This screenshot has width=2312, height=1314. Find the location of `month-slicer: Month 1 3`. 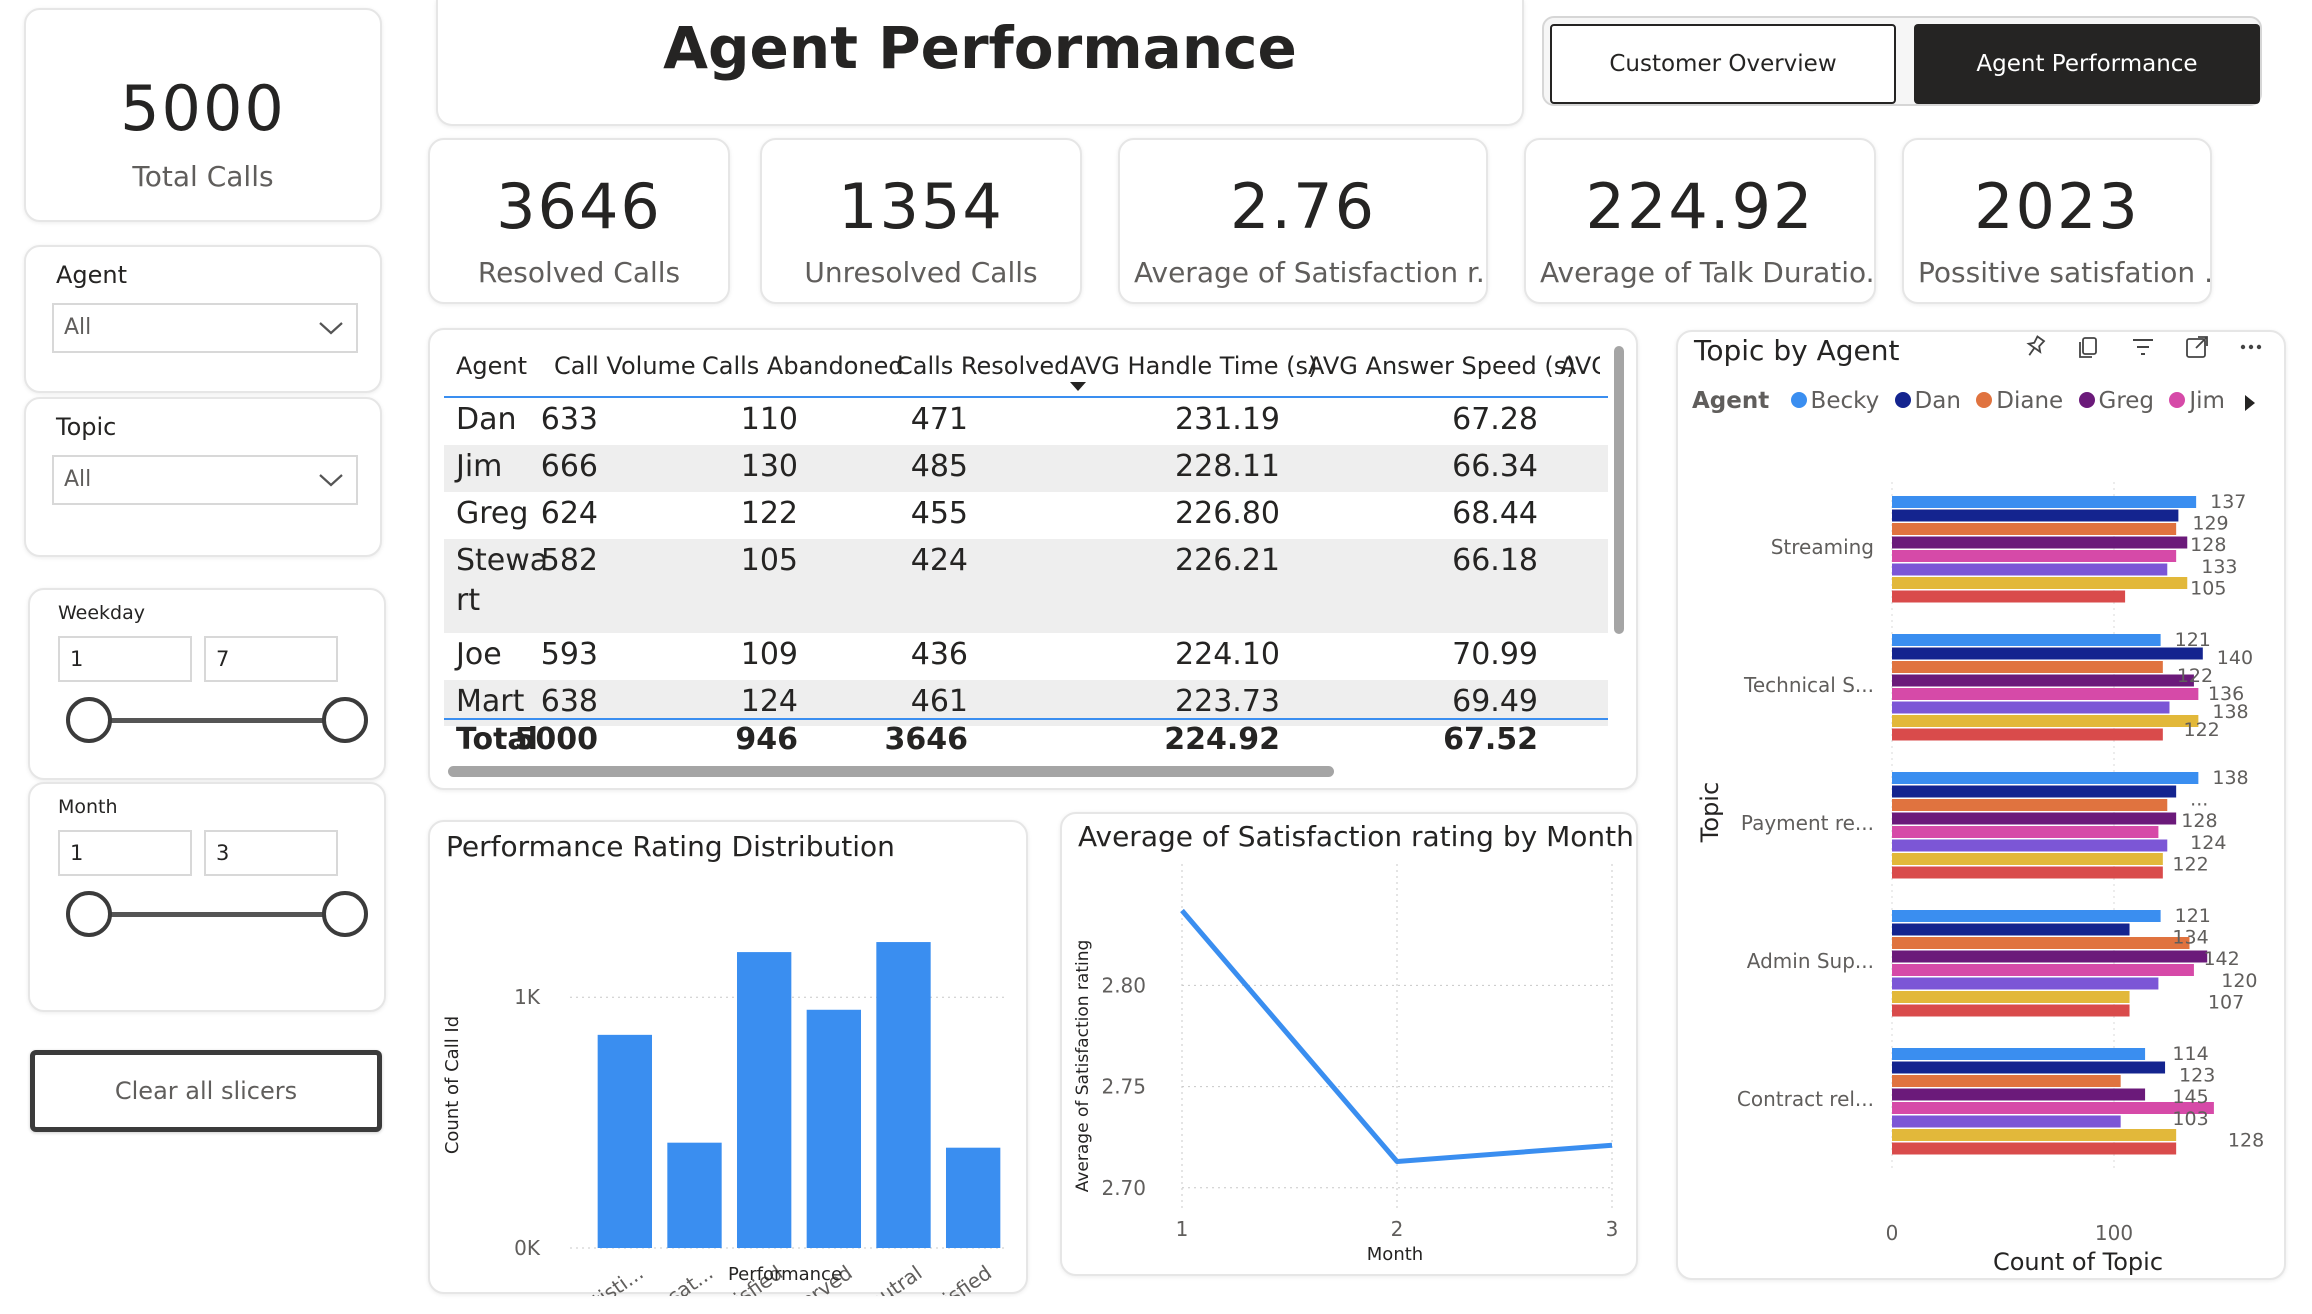

month-slicer: Month 1 3 is located at coordinates (207, 897).